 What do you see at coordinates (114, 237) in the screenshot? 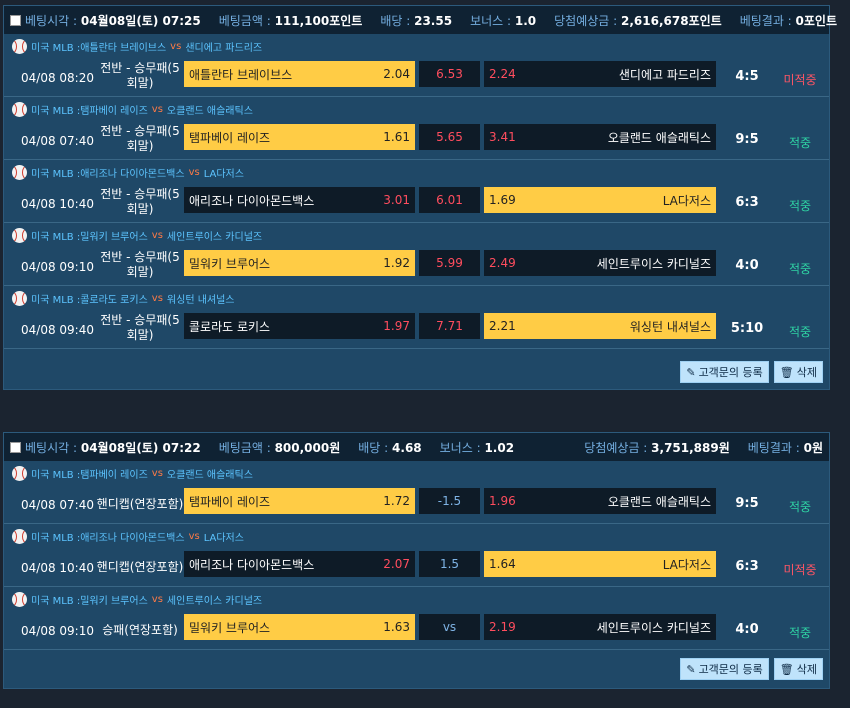
I see `title-home-team: 밀워키 브루어스` at bounding box center [114, 237].